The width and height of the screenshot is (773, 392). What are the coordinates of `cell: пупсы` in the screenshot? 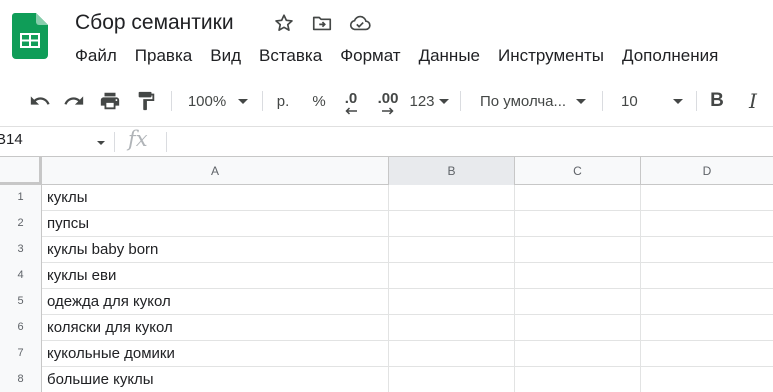 It's located at (216, 224).